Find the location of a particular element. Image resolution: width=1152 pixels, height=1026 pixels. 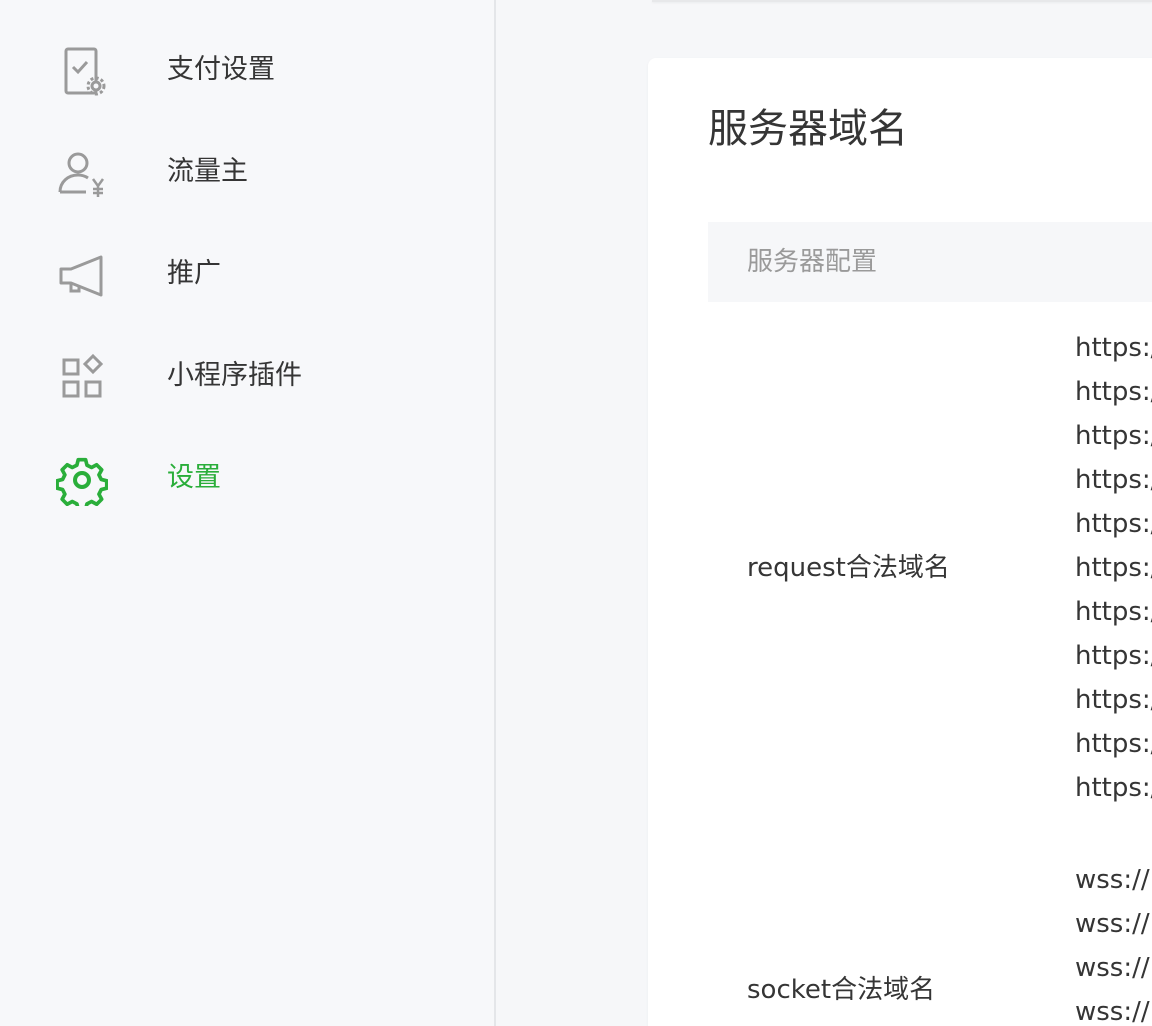

sidebar-item-label: 设置 is located at coordinates (194, 477).